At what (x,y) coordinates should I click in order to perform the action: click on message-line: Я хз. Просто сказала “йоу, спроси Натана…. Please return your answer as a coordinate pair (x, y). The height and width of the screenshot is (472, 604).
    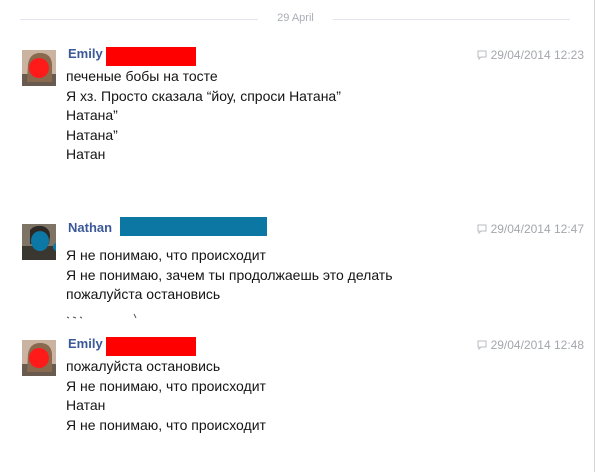
    Looking at the image, I should click on (203, 95).